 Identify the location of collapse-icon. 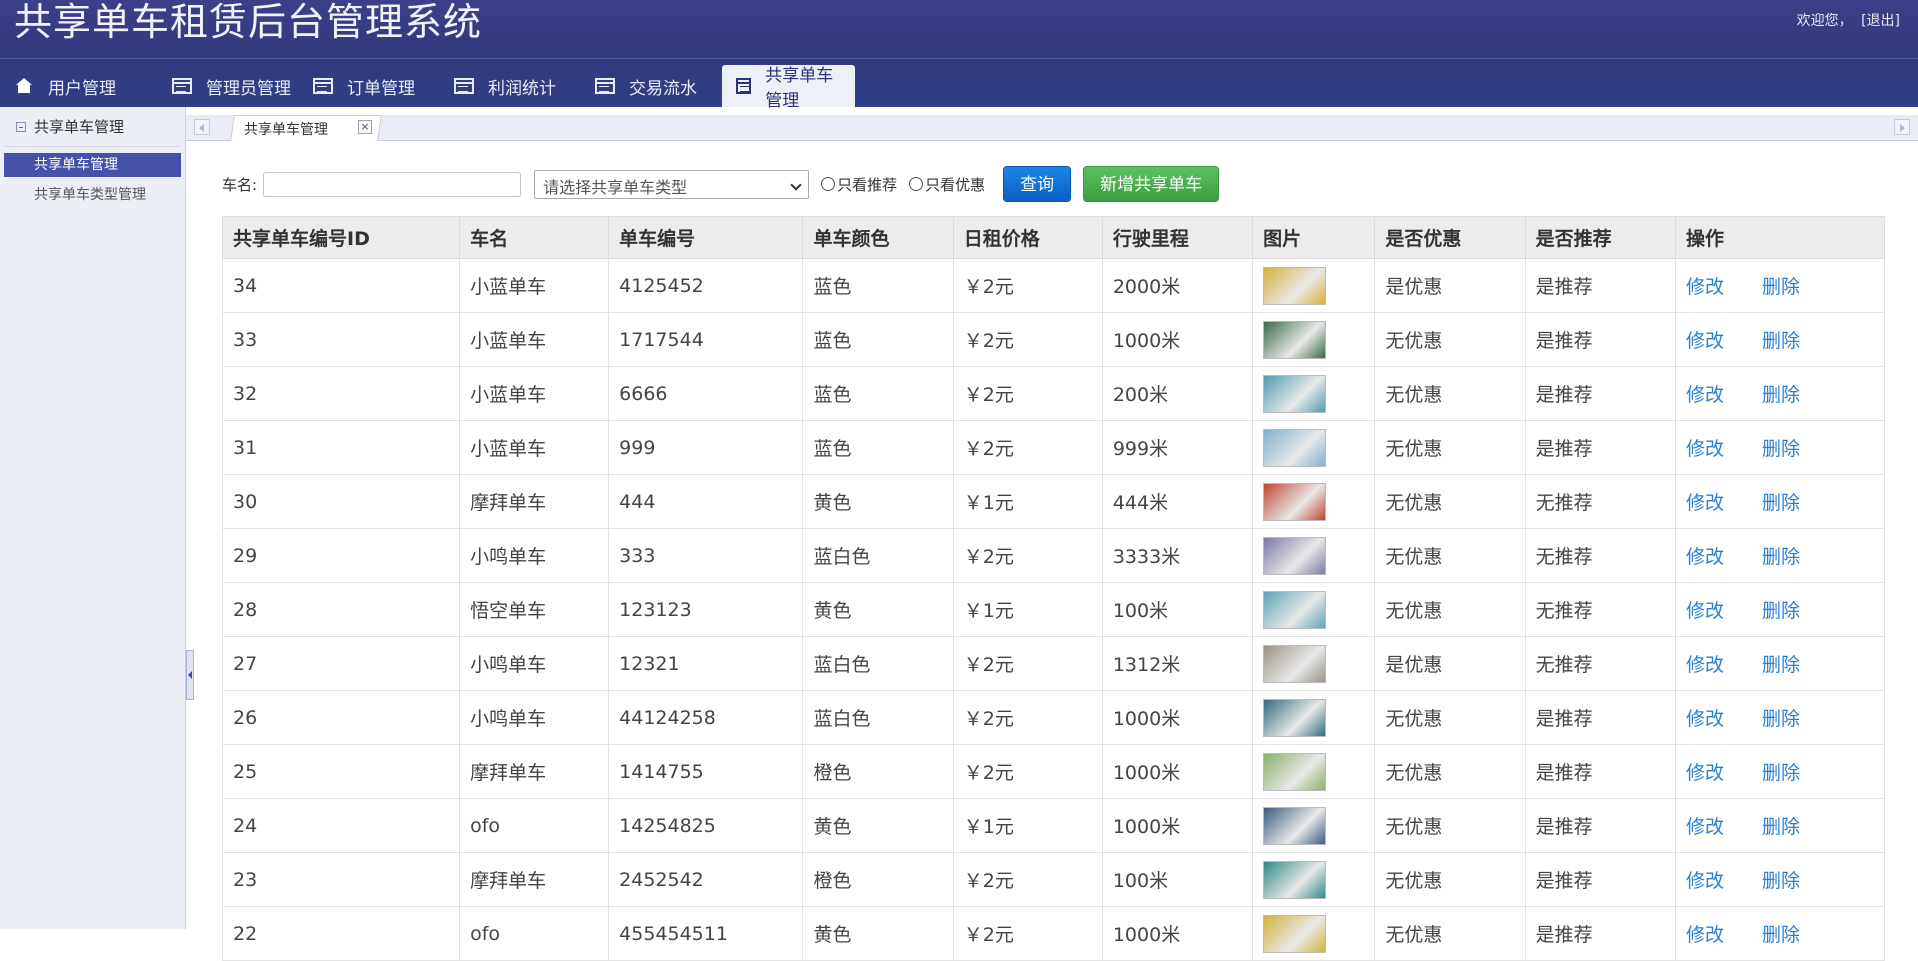
(21, 126).